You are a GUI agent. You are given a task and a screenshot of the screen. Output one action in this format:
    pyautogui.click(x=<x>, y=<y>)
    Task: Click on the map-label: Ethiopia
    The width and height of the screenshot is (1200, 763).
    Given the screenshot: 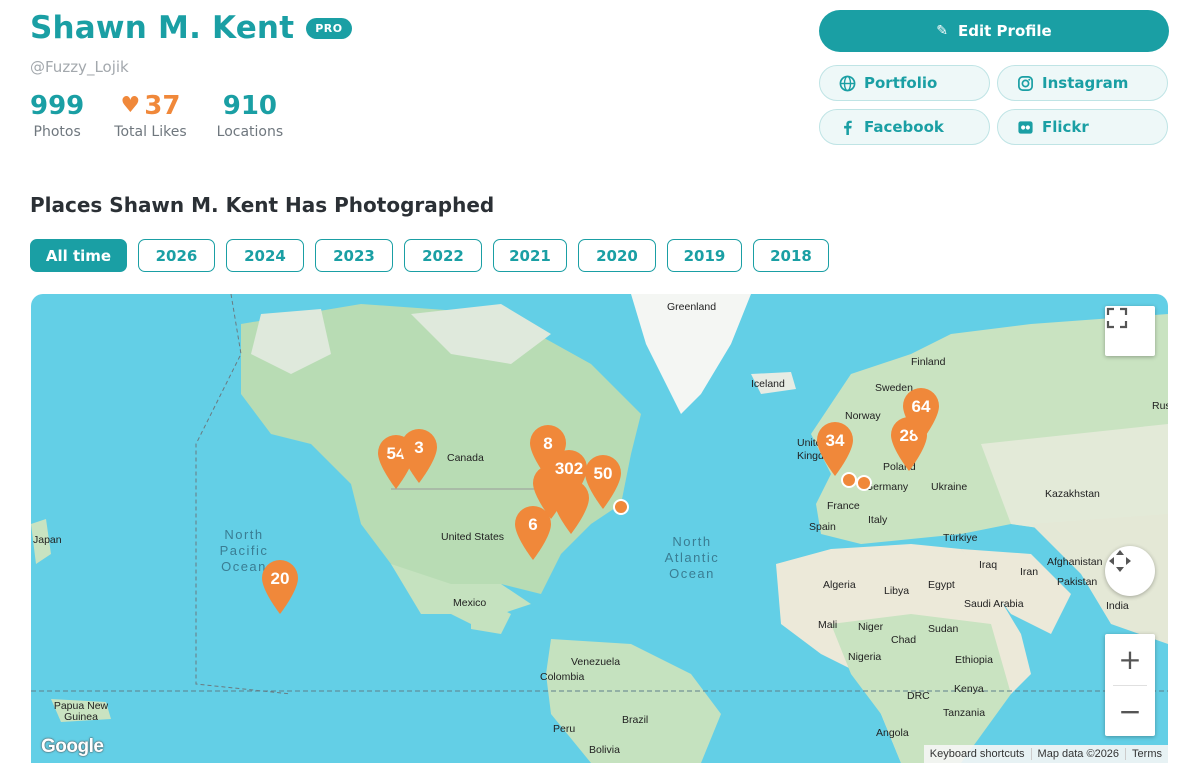 What is the action you would take?
    pyautogui.click(x=974, y=660)
    